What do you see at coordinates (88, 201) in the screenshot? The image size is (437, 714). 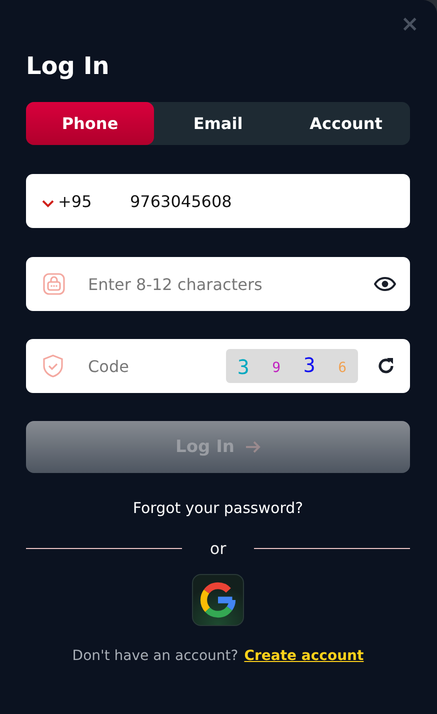 I see `country-code: +95` at bounding box center [88, 201].